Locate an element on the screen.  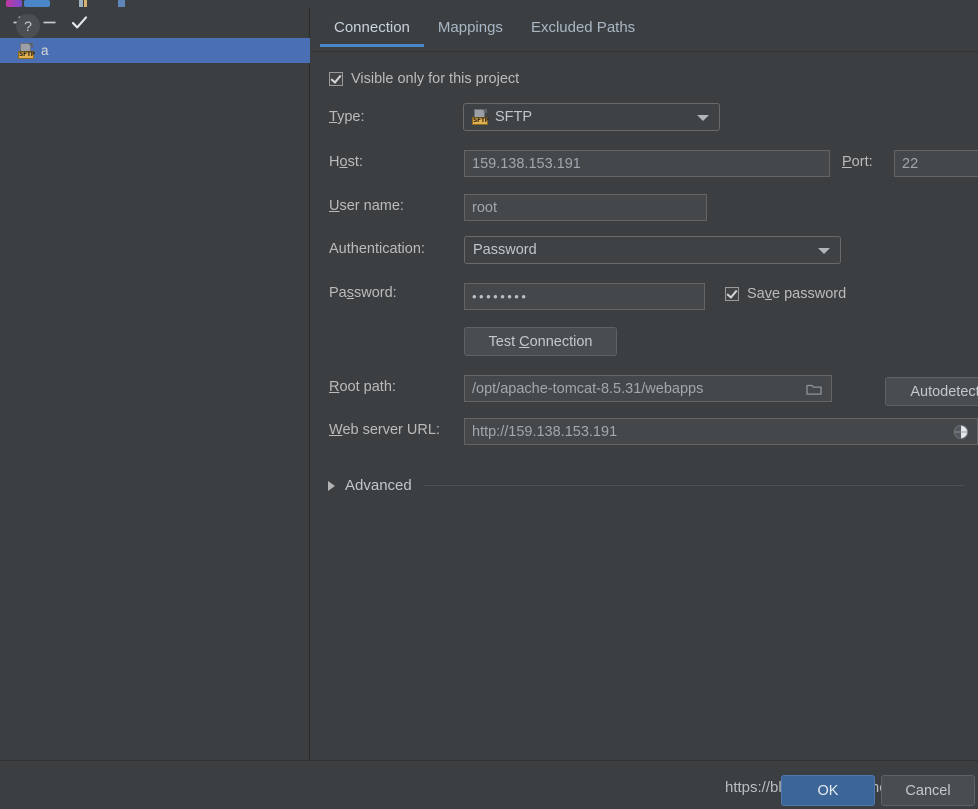
type-label-text: ype: is located at coordinates (351, 117).